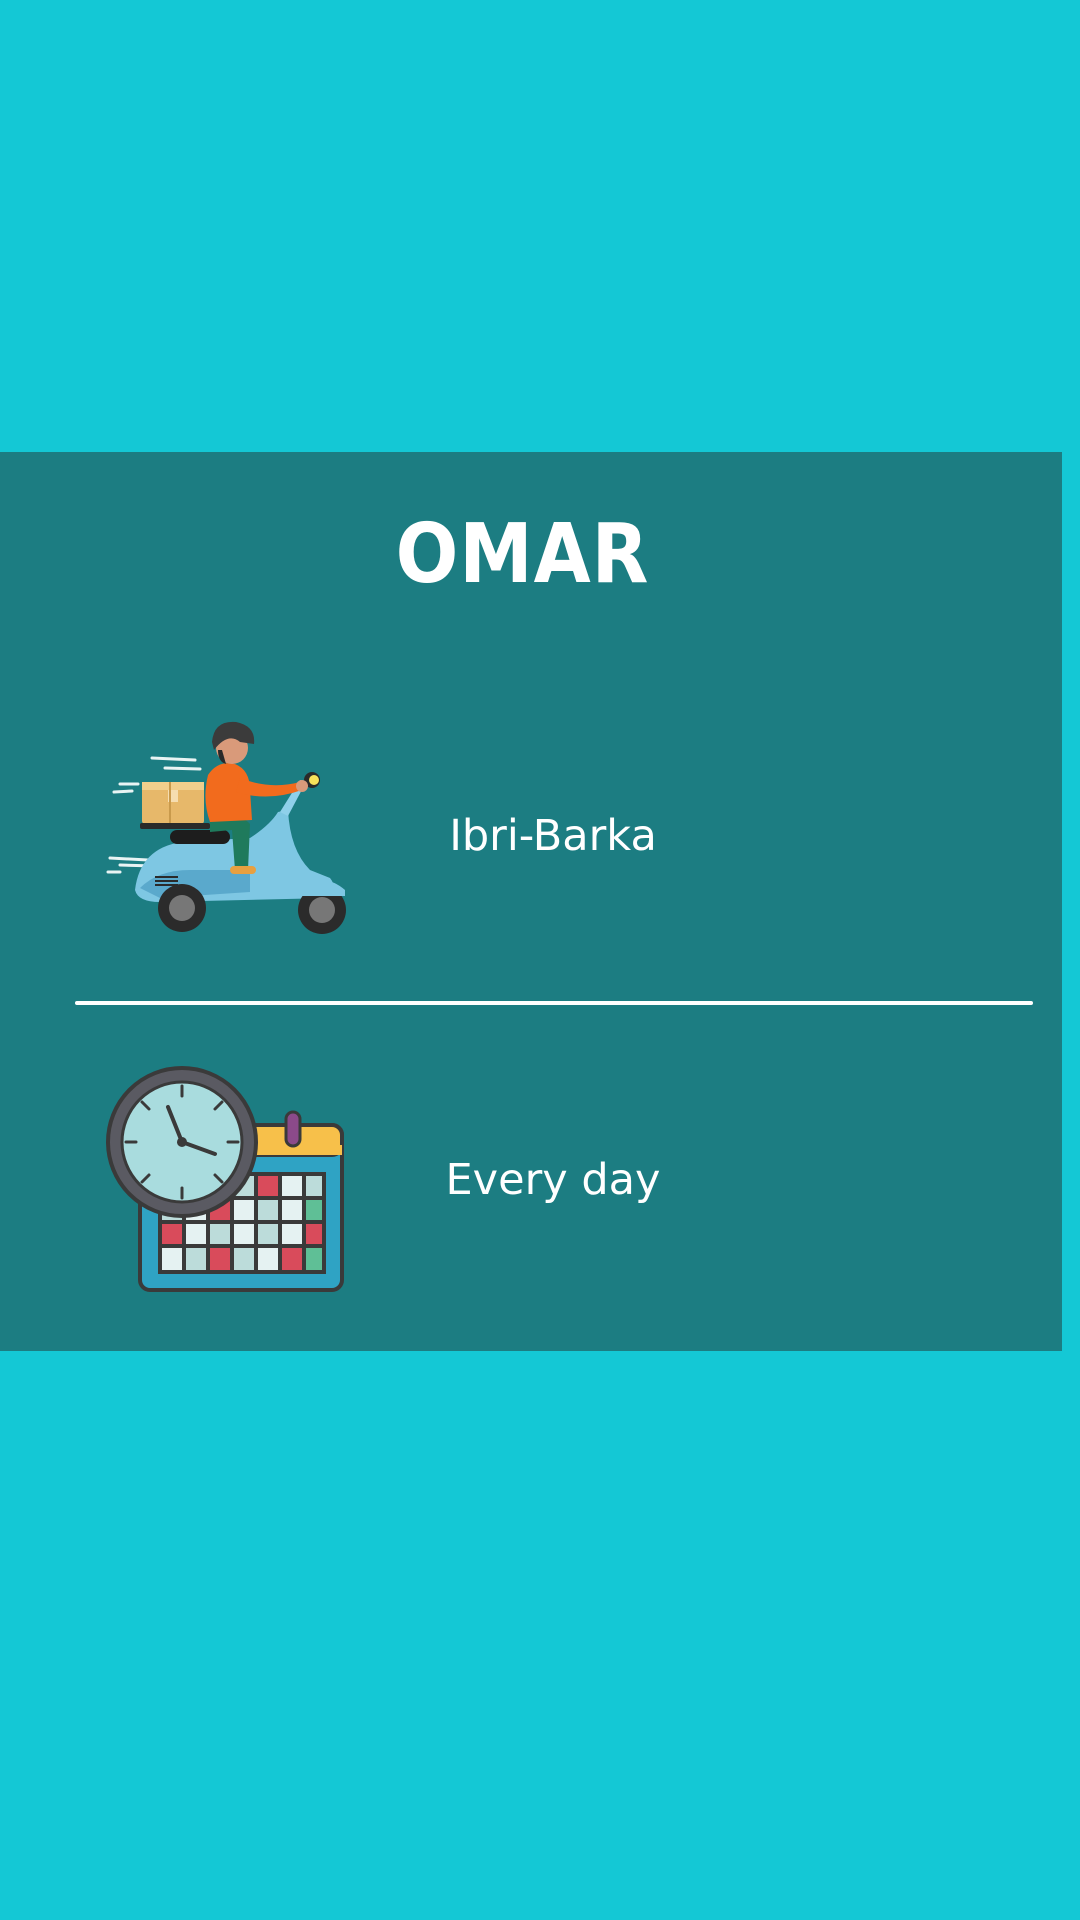  I want to click on card-title: OMAR, so click(522, 554).